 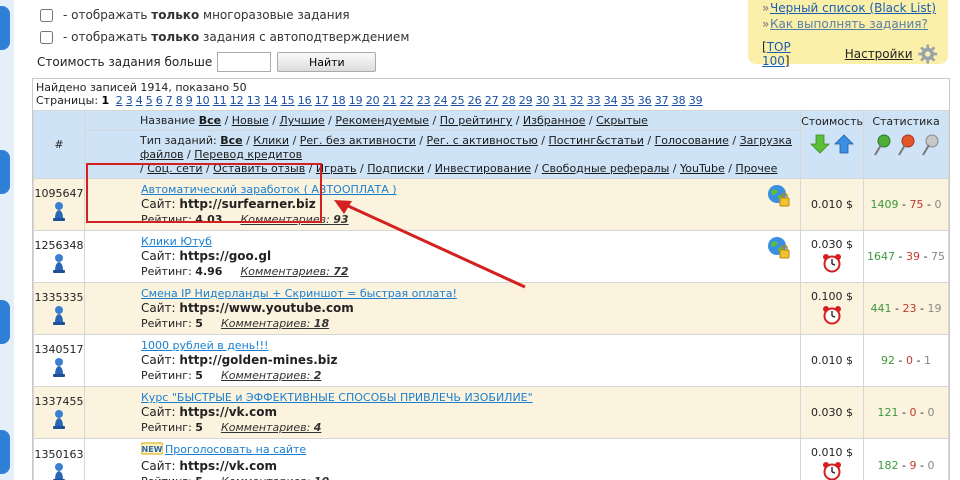 I want to click on gray-pin-icon, so click(x=930, y=145).